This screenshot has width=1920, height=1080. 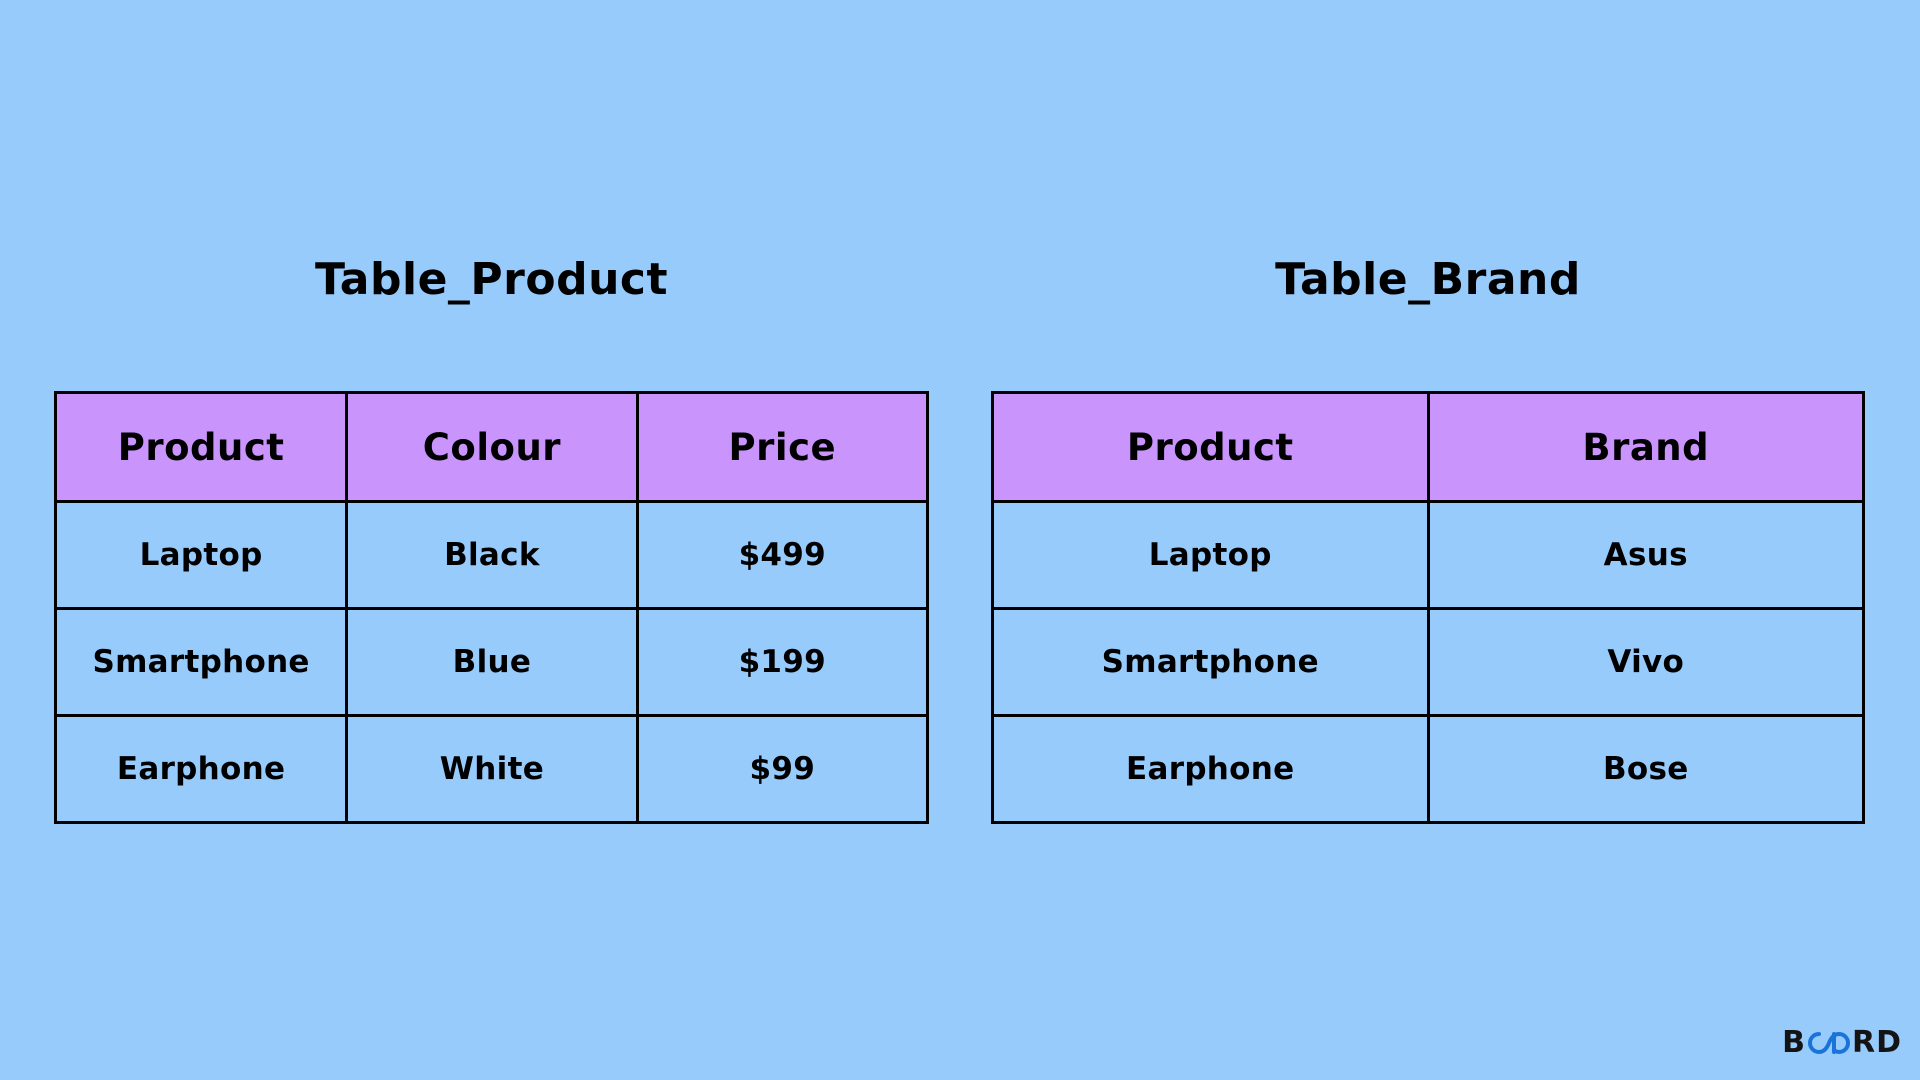 I want to click on table-row: Smartphone Blue $199, so click(x=491, y=662).